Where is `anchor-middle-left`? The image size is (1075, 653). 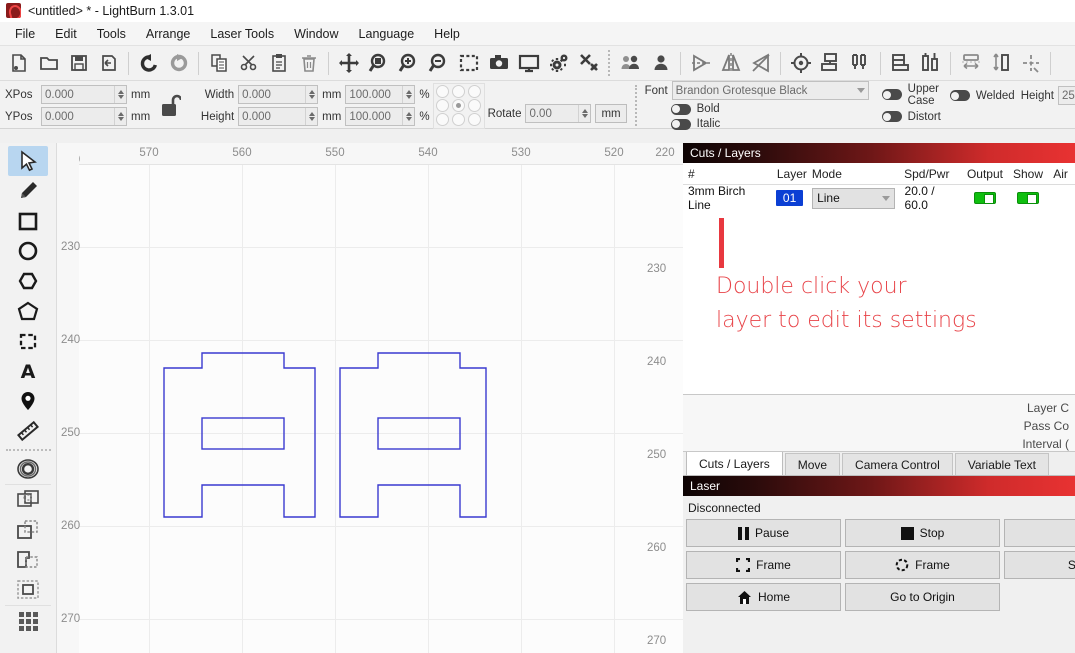 anchor-middle-left is located at coordinates (443, 105).